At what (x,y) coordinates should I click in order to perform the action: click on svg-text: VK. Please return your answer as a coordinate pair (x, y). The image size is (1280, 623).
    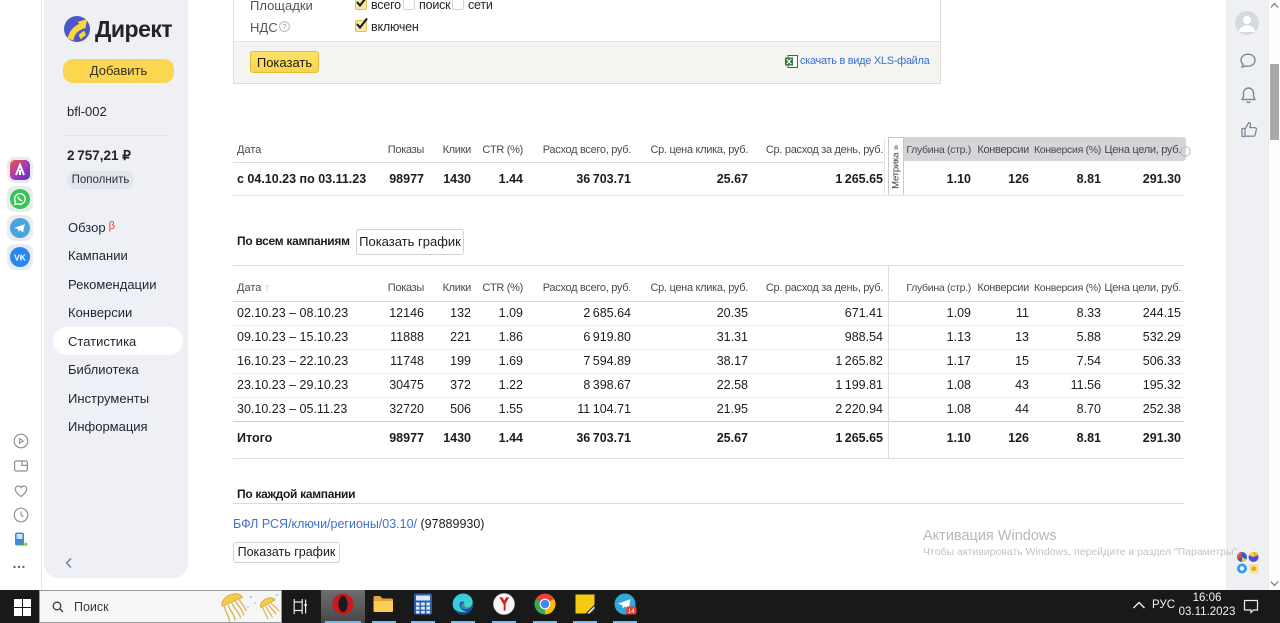
    Looking at the image, I should click on (20, 257).